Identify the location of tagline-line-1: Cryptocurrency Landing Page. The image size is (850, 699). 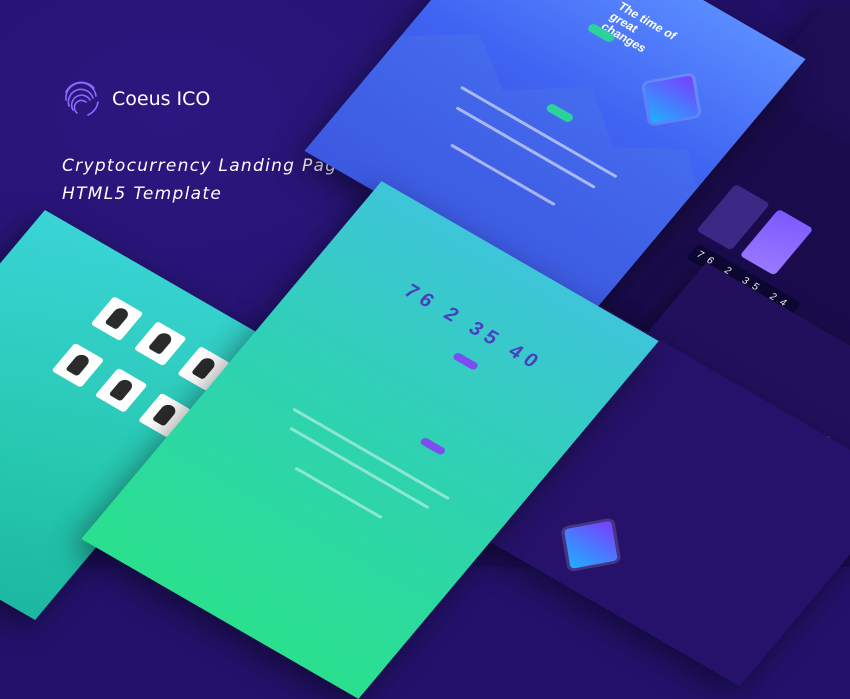
(206, 166).